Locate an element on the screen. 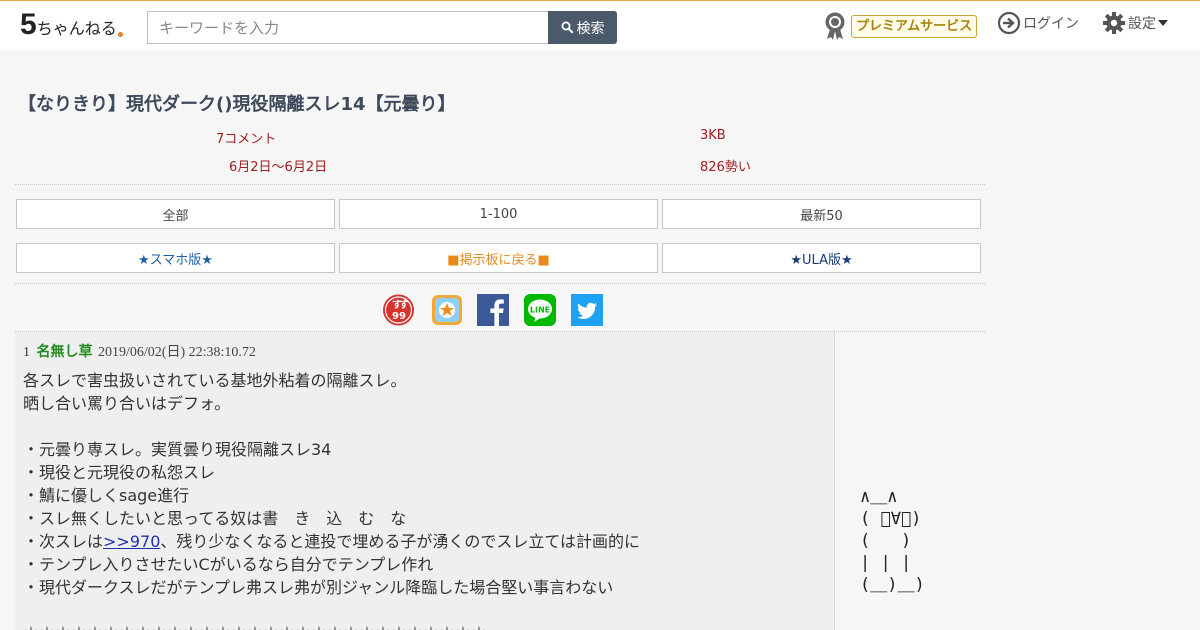 The image size is (1200, 630). post-line: ・現代ダークスレだがテンプレ弗スレ弗が別ジャンル降臨した場合堅い事言わない is located at coordinates (318, 587).